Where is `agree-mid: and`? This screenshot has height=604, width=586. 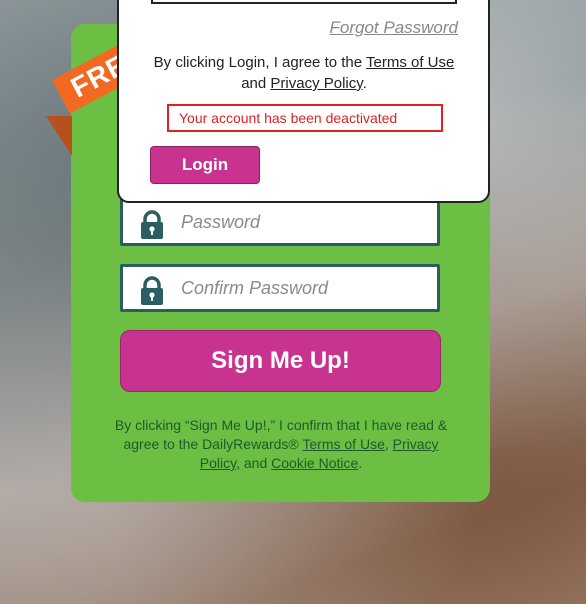 agree-mid: and is located at coordinates (256, 83).